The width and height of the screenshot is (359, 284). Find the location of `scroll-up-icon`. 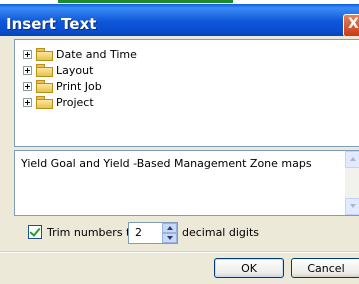

scroll-up-icon is located at coordinates (352, 159).